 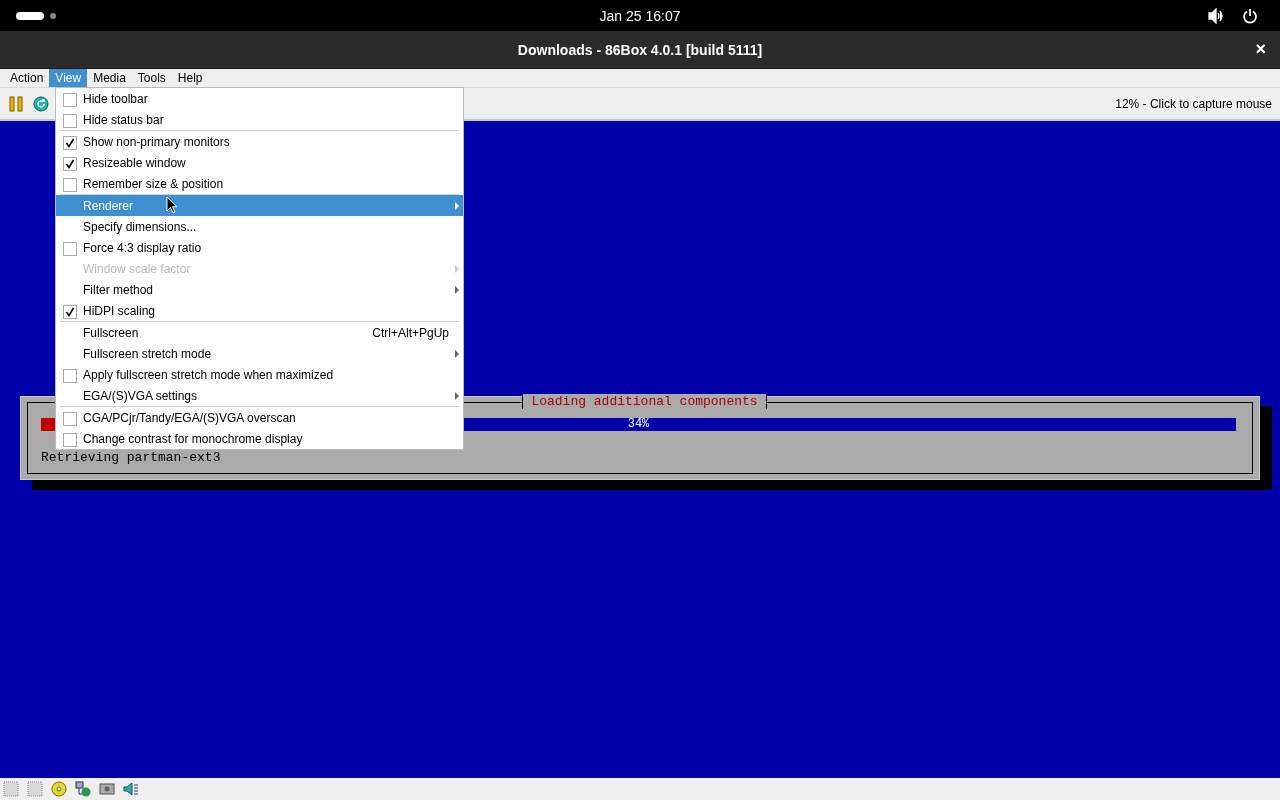 What do you see at coordinates (1250, 15) in the screenshot?
I see `power-icon` at bounding box center [1250, 15].